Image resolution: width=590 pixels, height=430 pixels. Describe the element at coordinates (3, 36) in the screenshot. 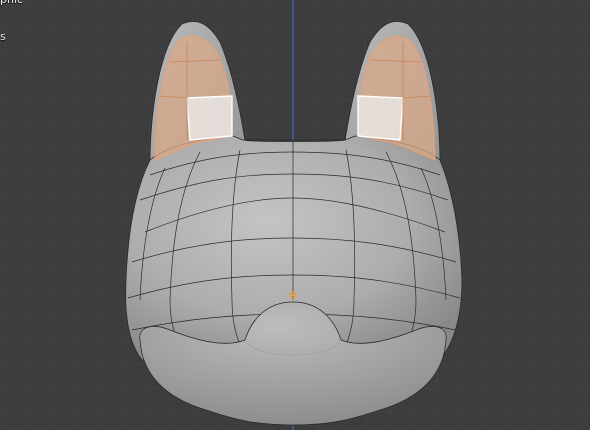

I see `viewport-collection-name: s` at that location.